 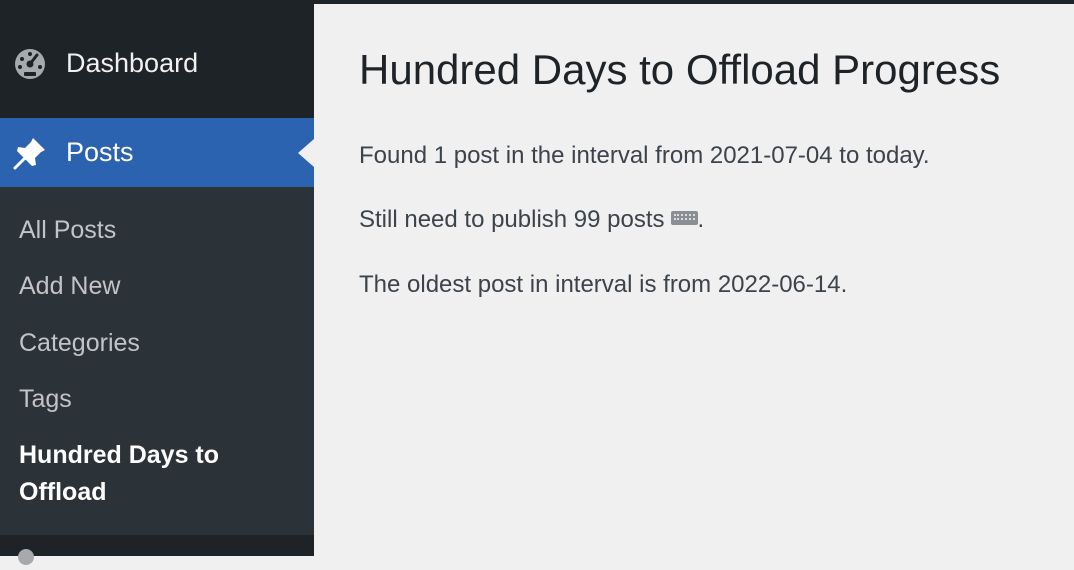 I want to click on submenu-item-add-new: Add New, so click(x=69, y=286).